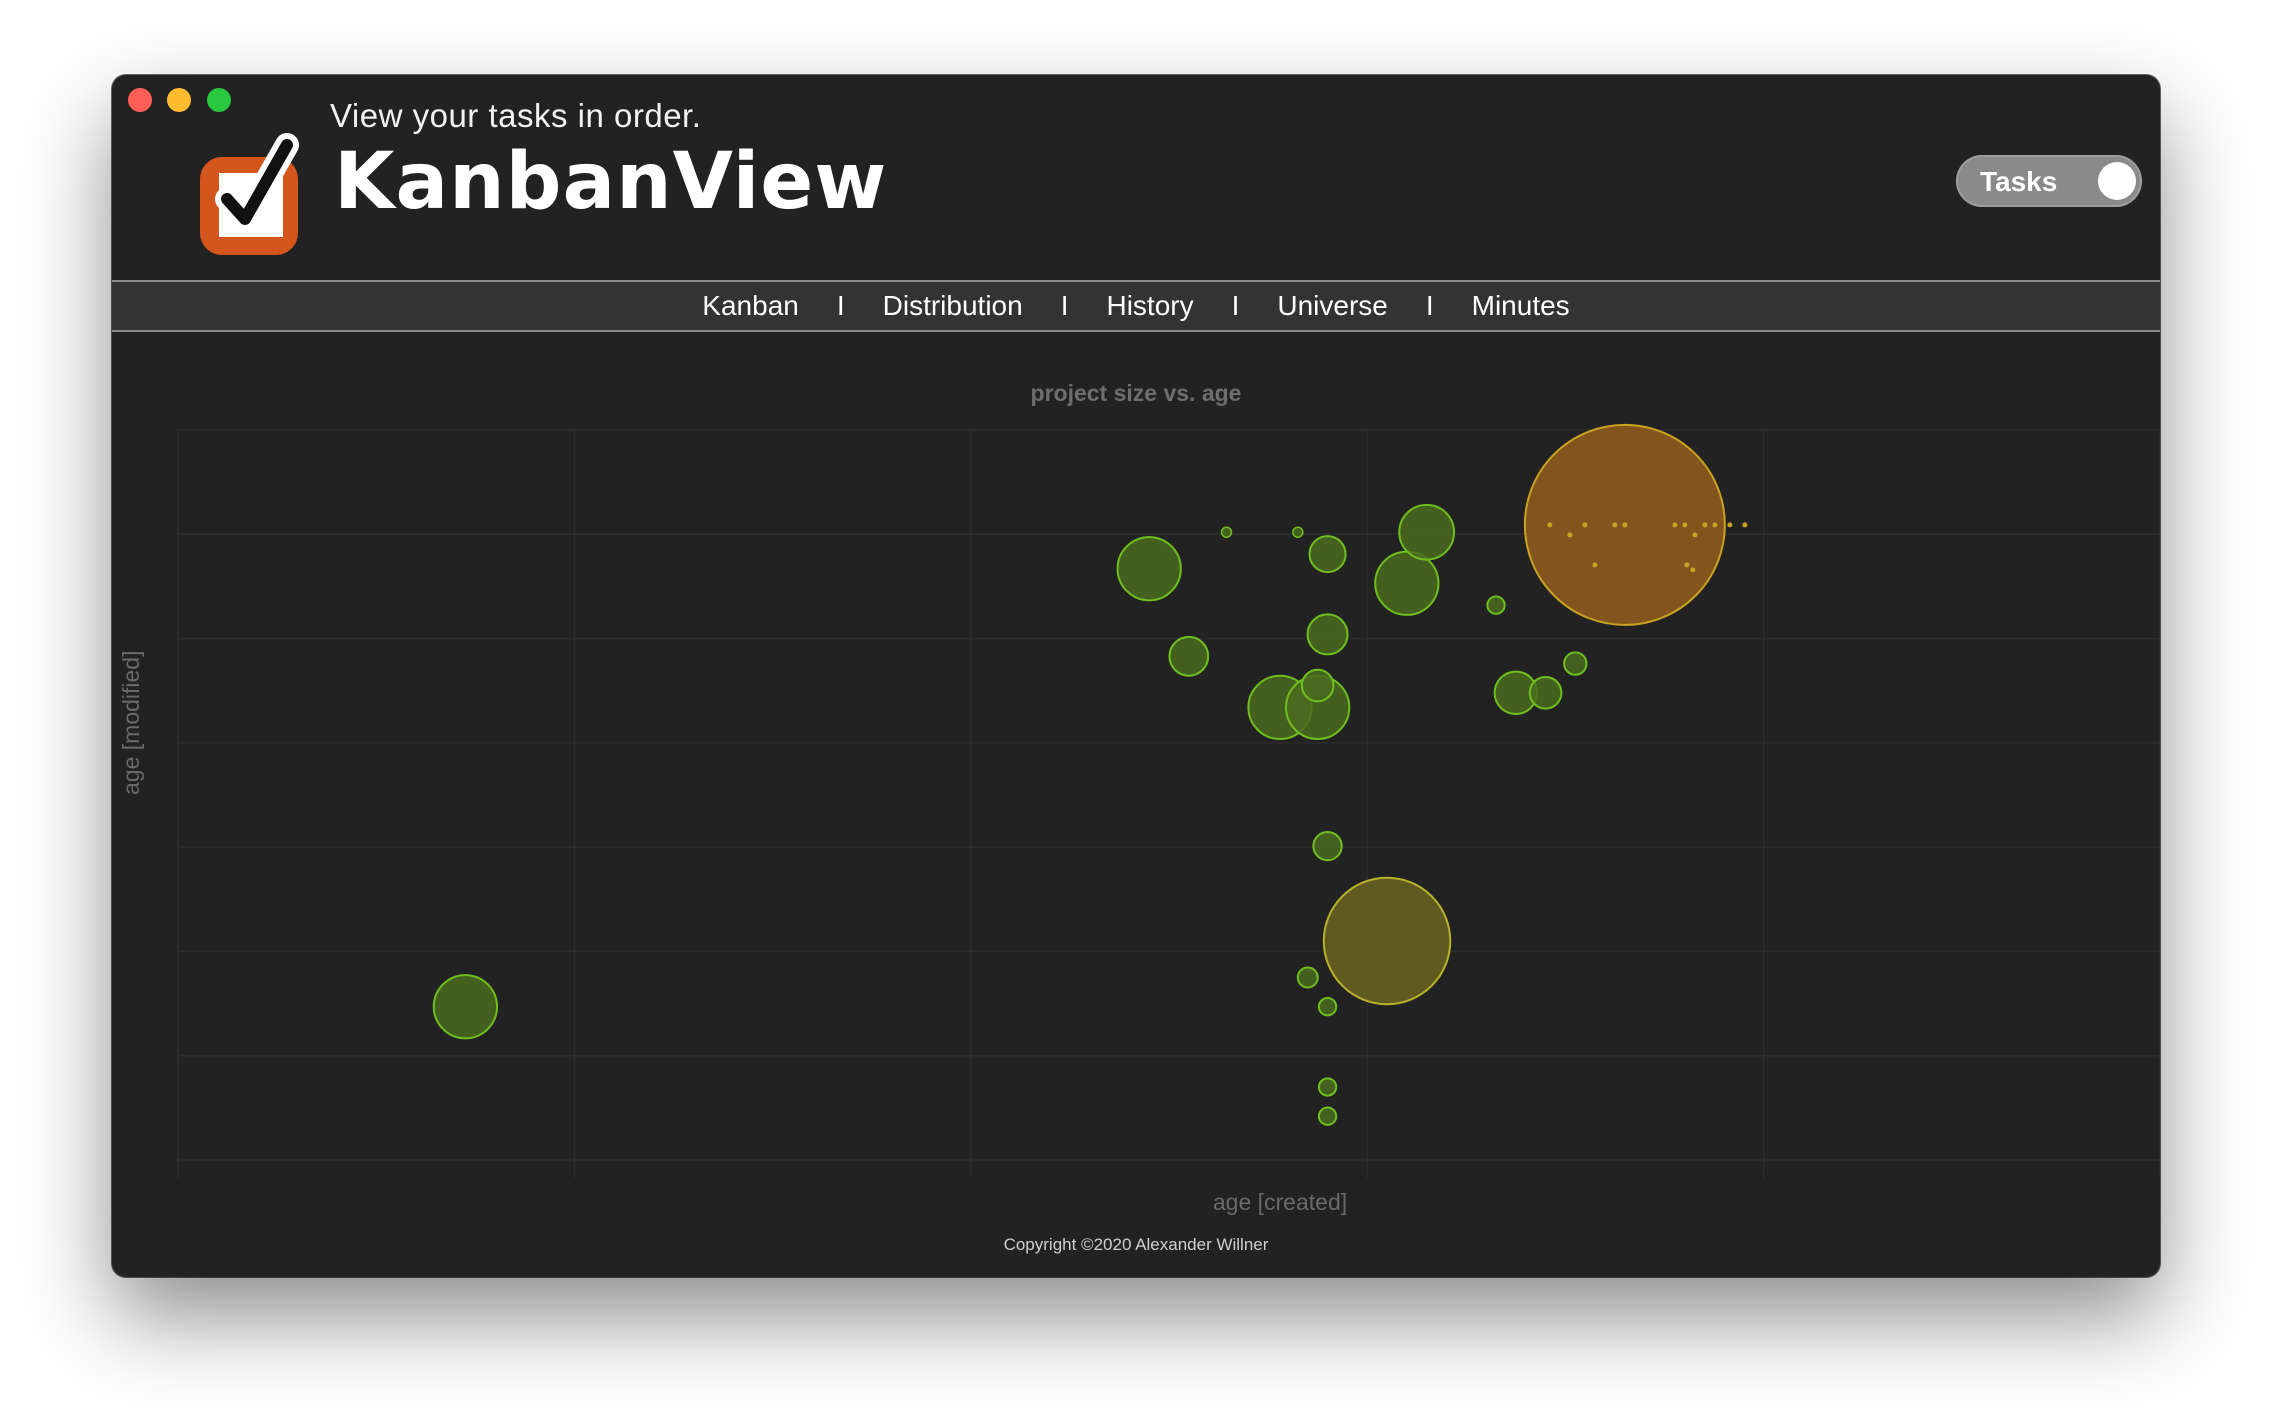  What do you see at coordinates (1136, 1244) in the screenshot?
I see `copyright-text: Copyright ©2020 Alexander Willner` at bounding box center [1136, 1244].